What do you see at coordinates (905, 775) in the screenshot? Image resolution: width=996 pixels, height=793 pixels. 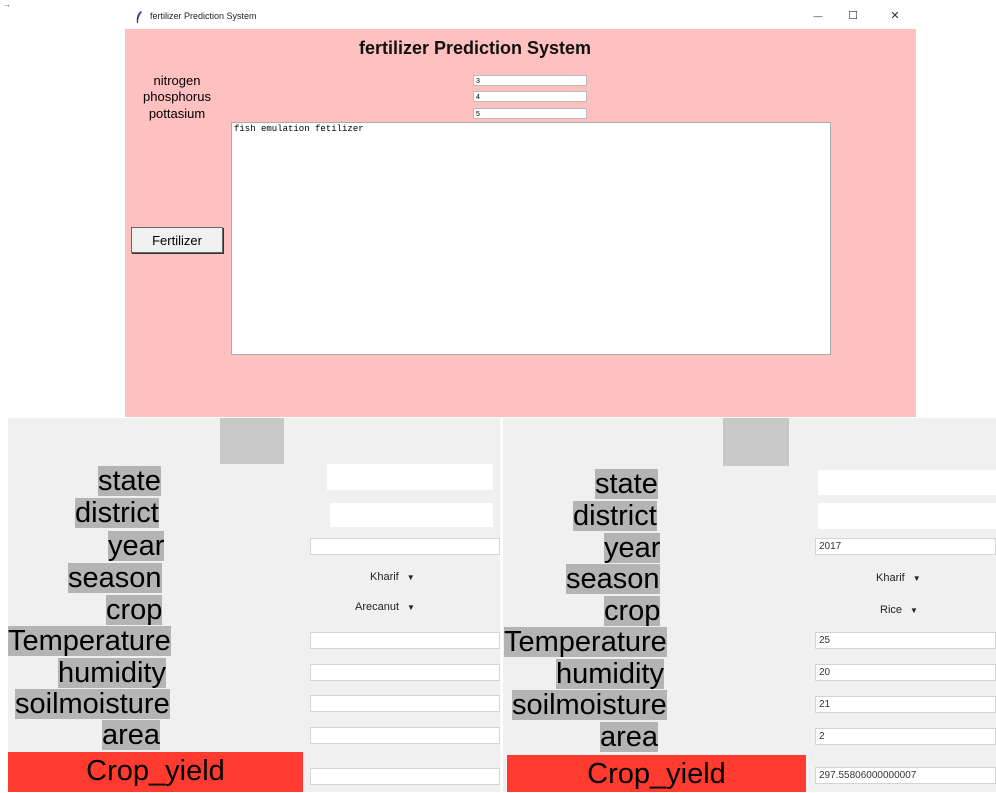 I see `crop-yield-result: 297.55806000000007` at bounding box center [905, 775].